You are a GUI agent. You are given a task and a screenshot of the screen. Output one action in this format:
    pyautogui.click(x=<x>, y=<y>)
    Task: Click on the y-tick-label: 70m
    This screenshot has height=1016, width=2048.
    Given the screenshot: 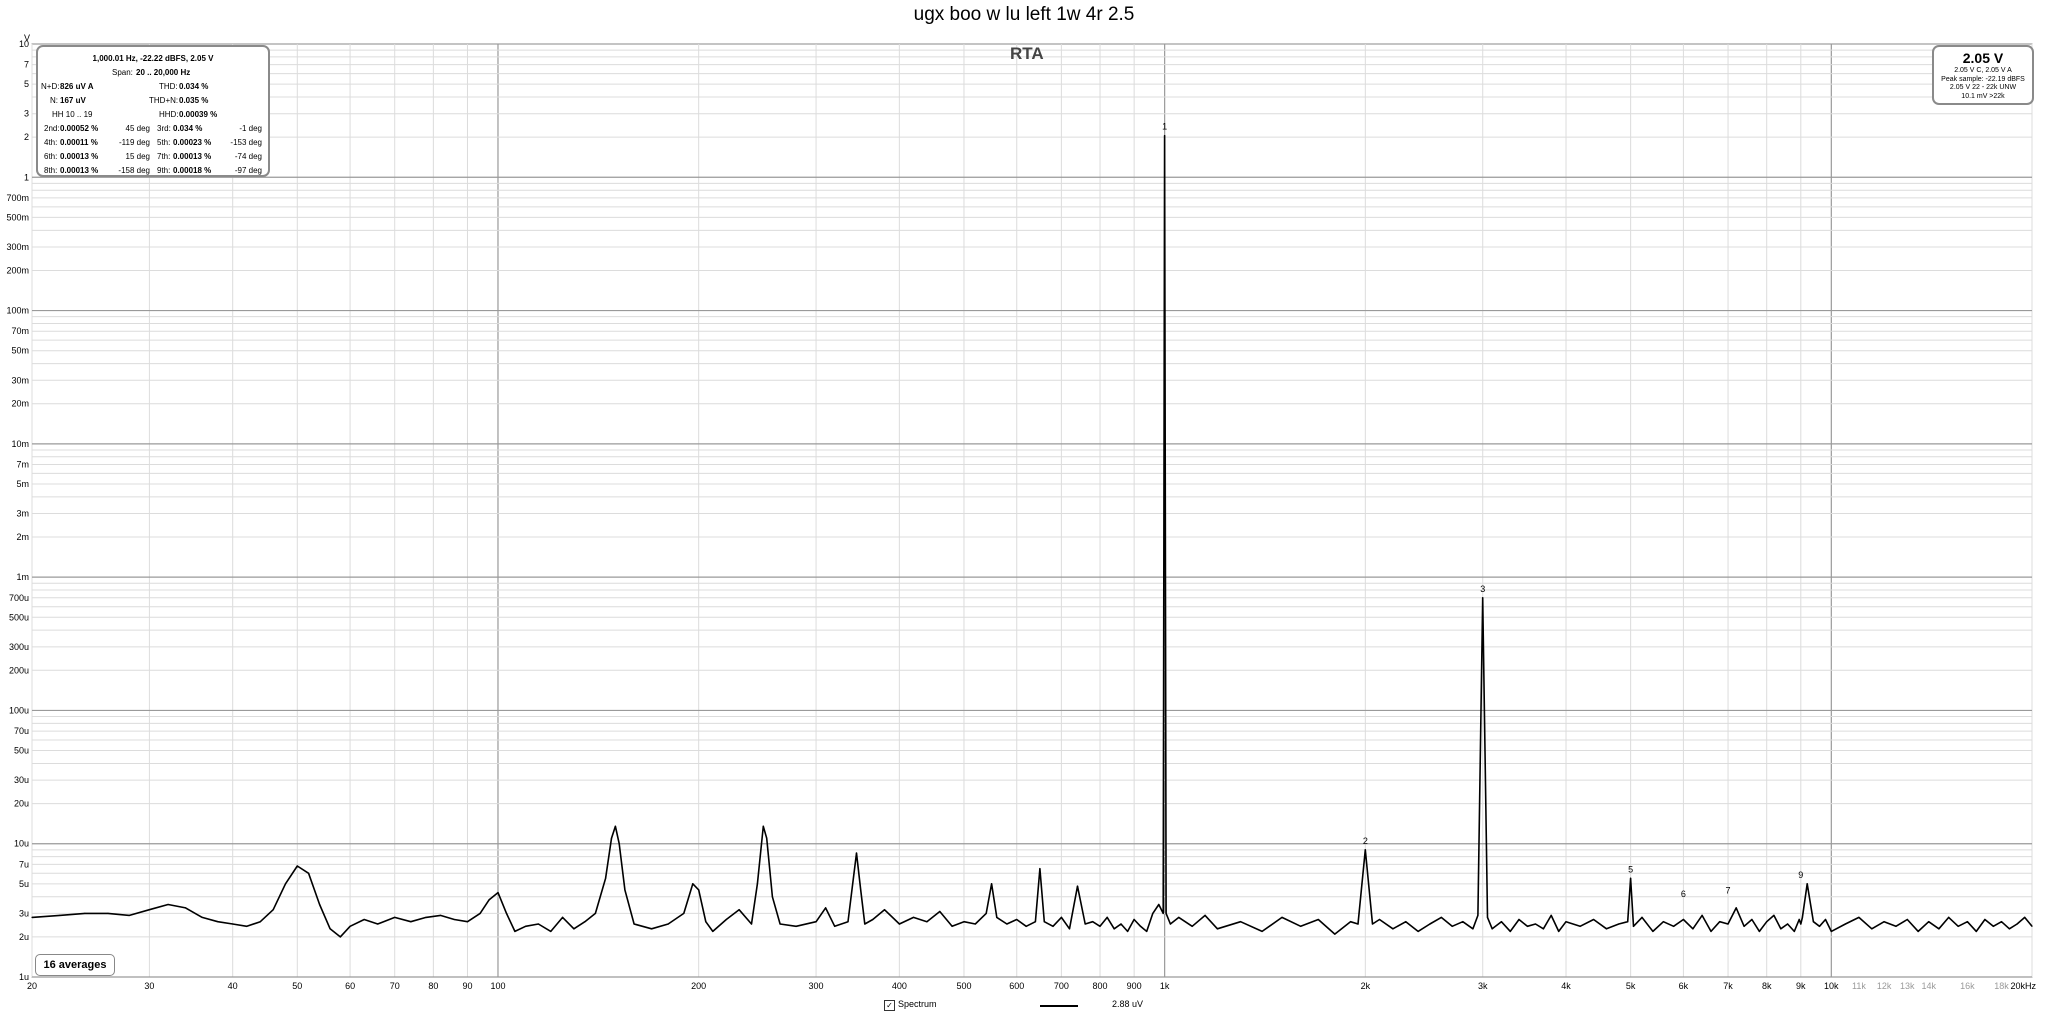 What is the action you would take?
    pyautogui.click(x=20, y=331)
    